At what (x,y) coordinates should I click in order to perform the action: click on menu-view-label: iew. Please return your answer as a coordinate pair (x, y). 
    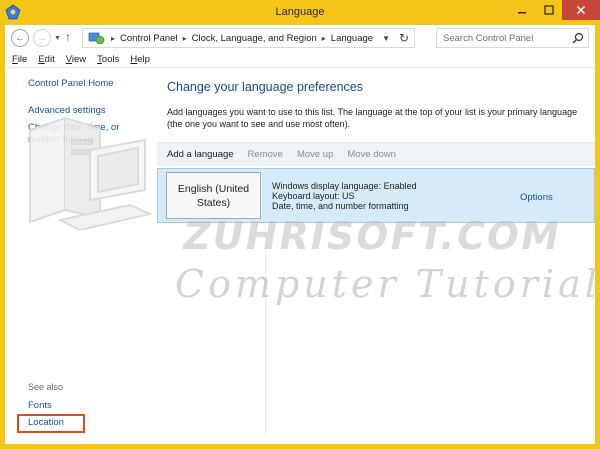
    Looking at the image, I should click on (79, 59).